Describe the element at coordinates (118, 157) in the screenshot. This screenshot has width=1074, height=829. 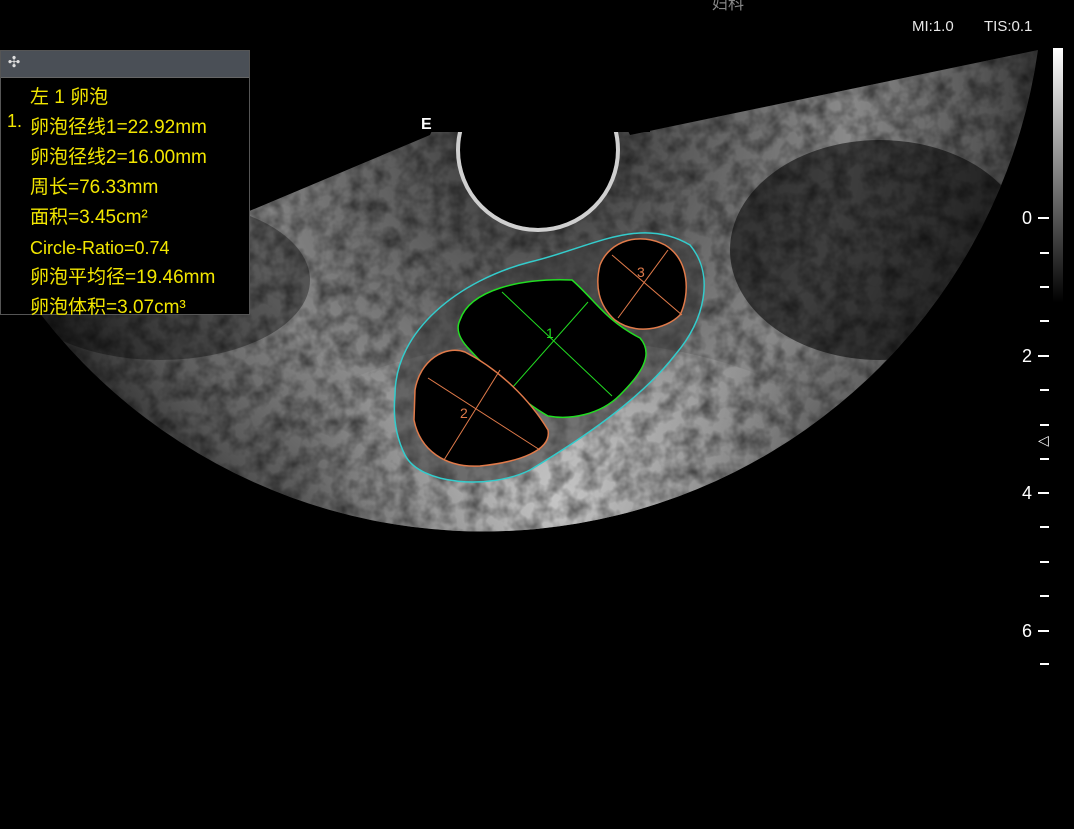
I see `measurement-diameter-2: 卵泡径线2=16.00mm` at that location.